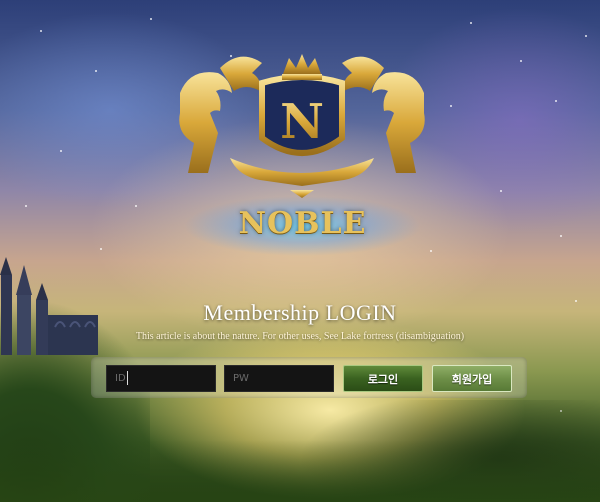 This screenshot has height=502, width=600. I want to click on join-button: 회원가입, so click(472, 378).